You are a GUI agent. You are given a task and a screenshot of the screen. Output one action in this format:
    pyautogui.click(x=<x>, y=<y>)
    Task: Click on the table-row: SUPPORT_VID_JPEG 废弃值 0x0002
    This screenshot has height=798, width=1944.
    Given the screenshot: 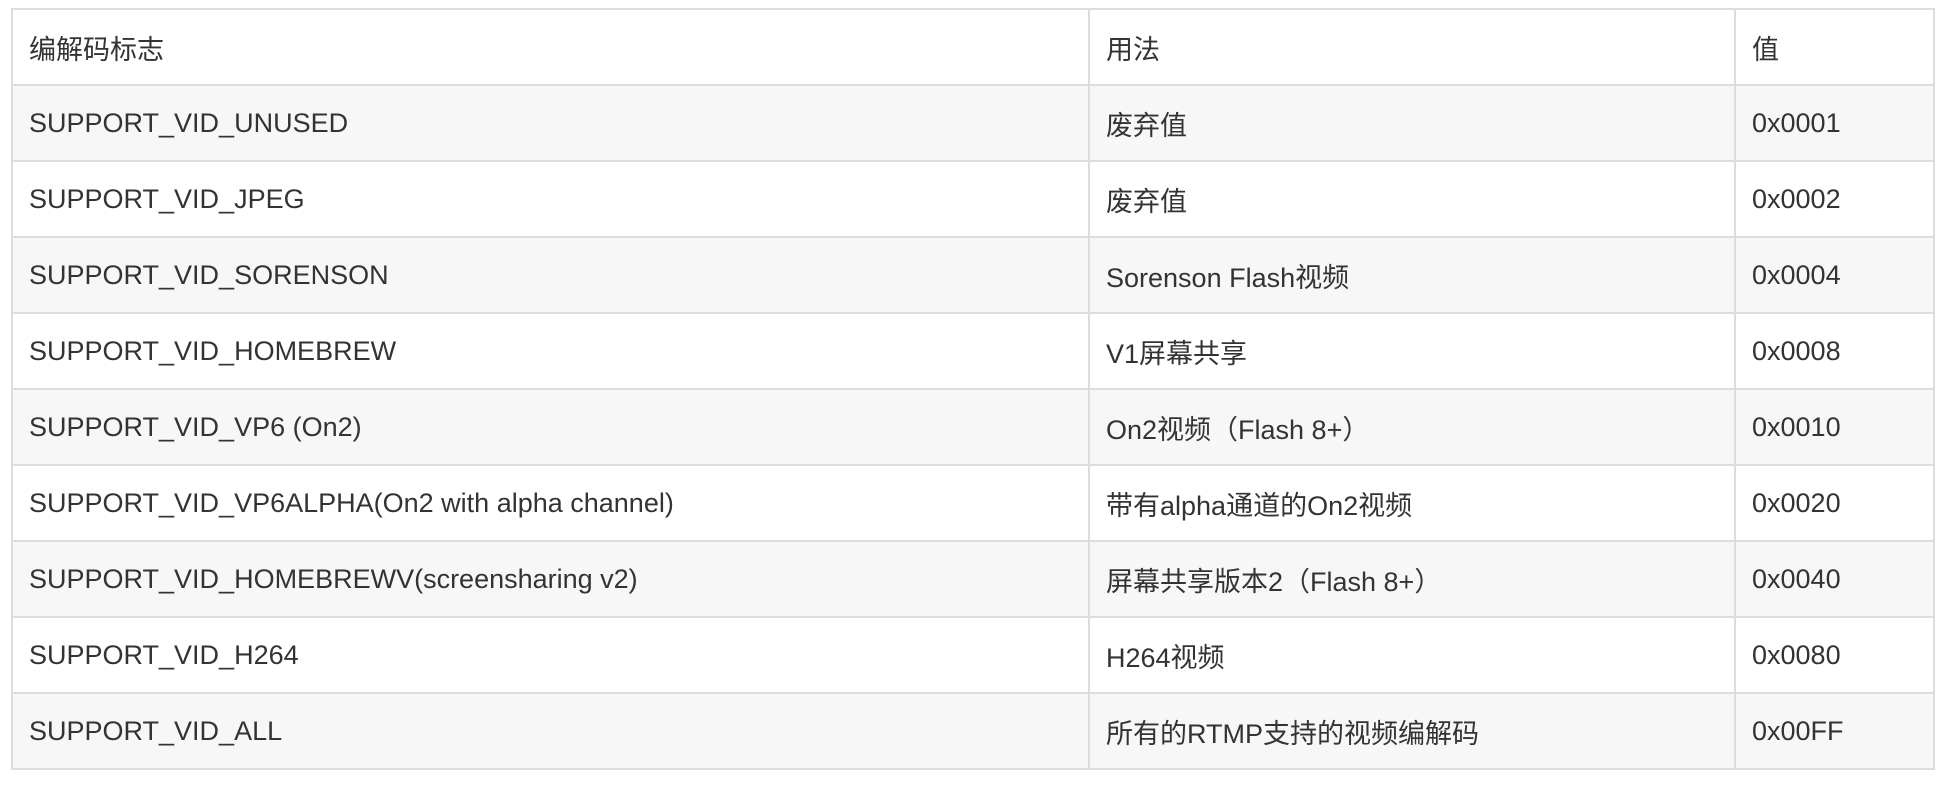 What is the action you would take?
    pyautogui.click(x=973, y=199)
    